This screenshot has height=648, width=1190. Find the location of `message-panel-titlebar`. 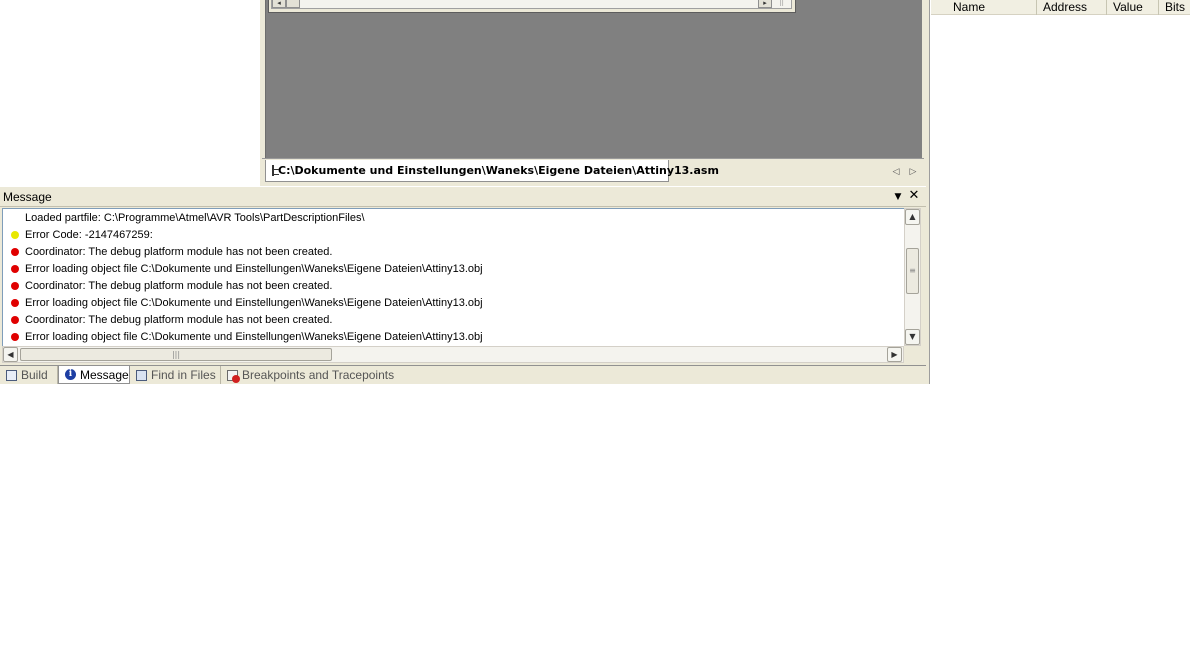

message-panel-titlebar is located at coordinates (463, 197).